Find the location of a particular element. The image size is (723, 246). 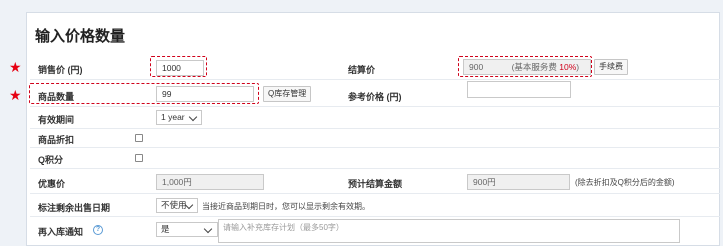

row-valid-period: 有效期间 1 year is located at coordinates (375, 118).